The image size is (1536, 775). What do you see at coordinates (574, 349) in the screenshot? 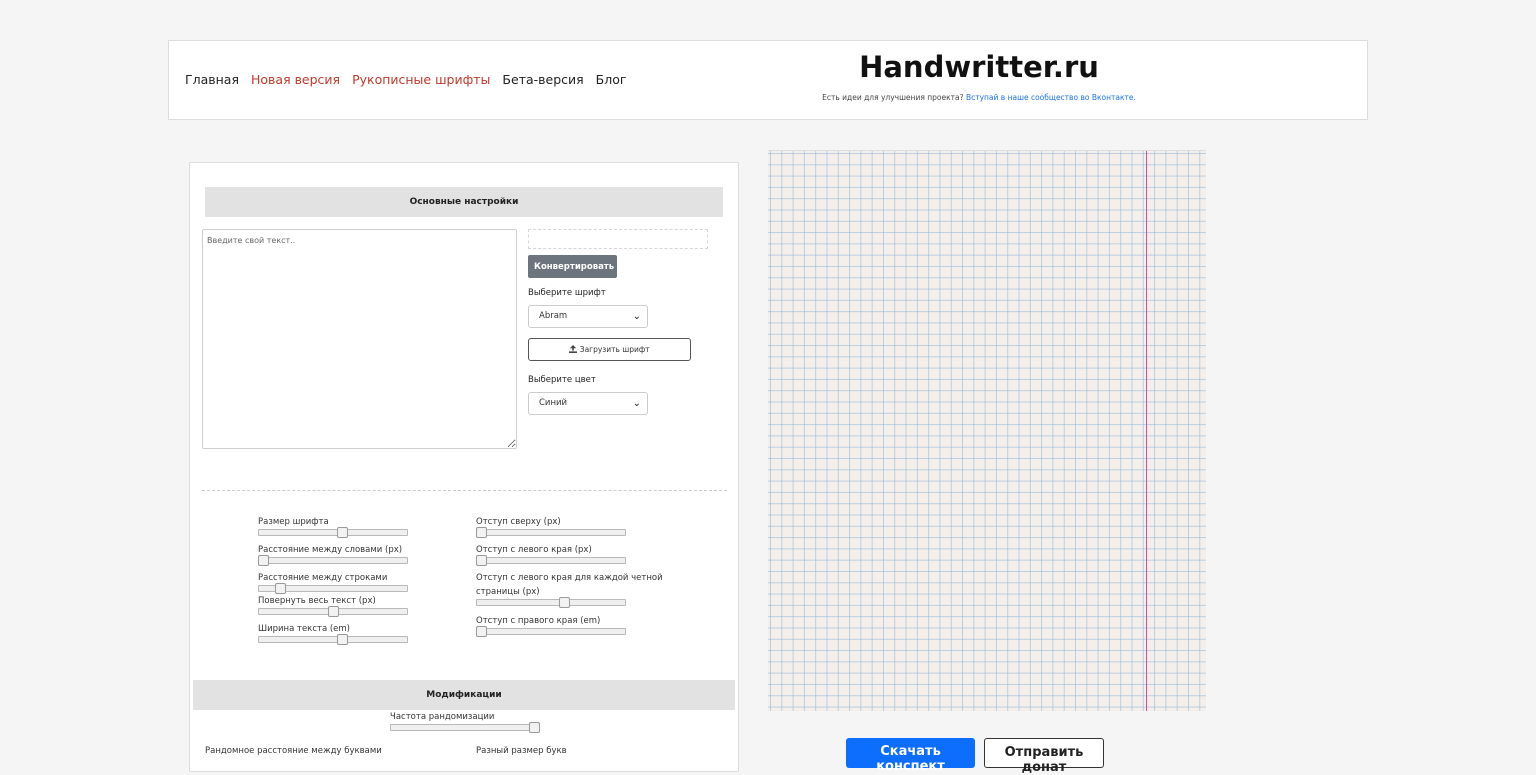
I see `upload-icon` at bounding box center [574, 349].